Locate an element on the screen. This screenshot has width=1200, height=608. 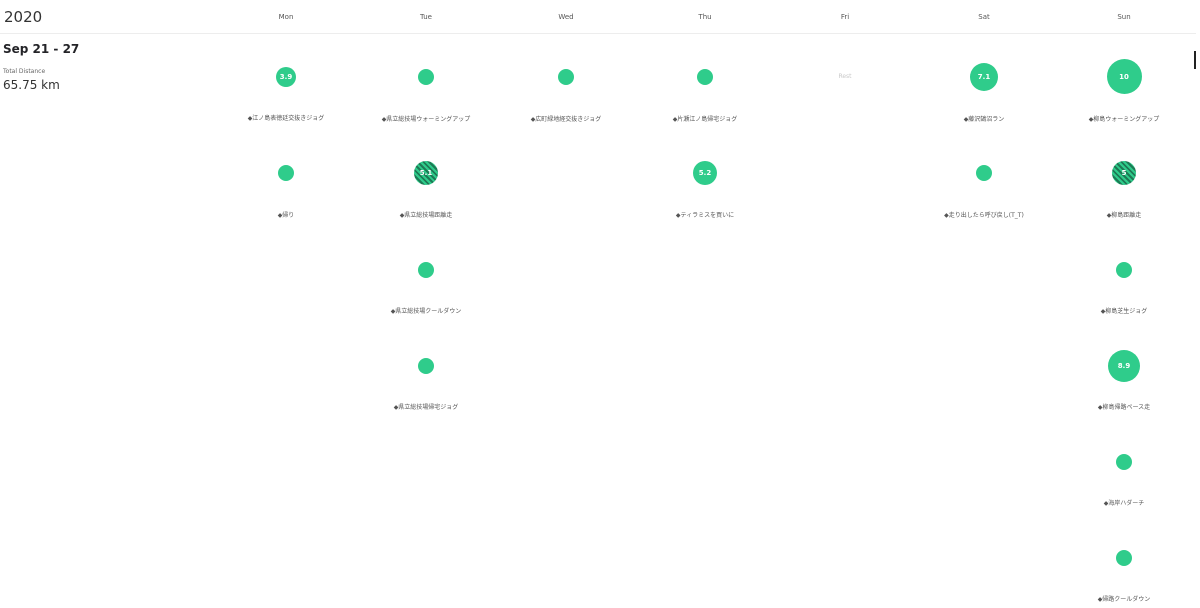
activity-circle: 3.9 is located at coordinates (286, 77).